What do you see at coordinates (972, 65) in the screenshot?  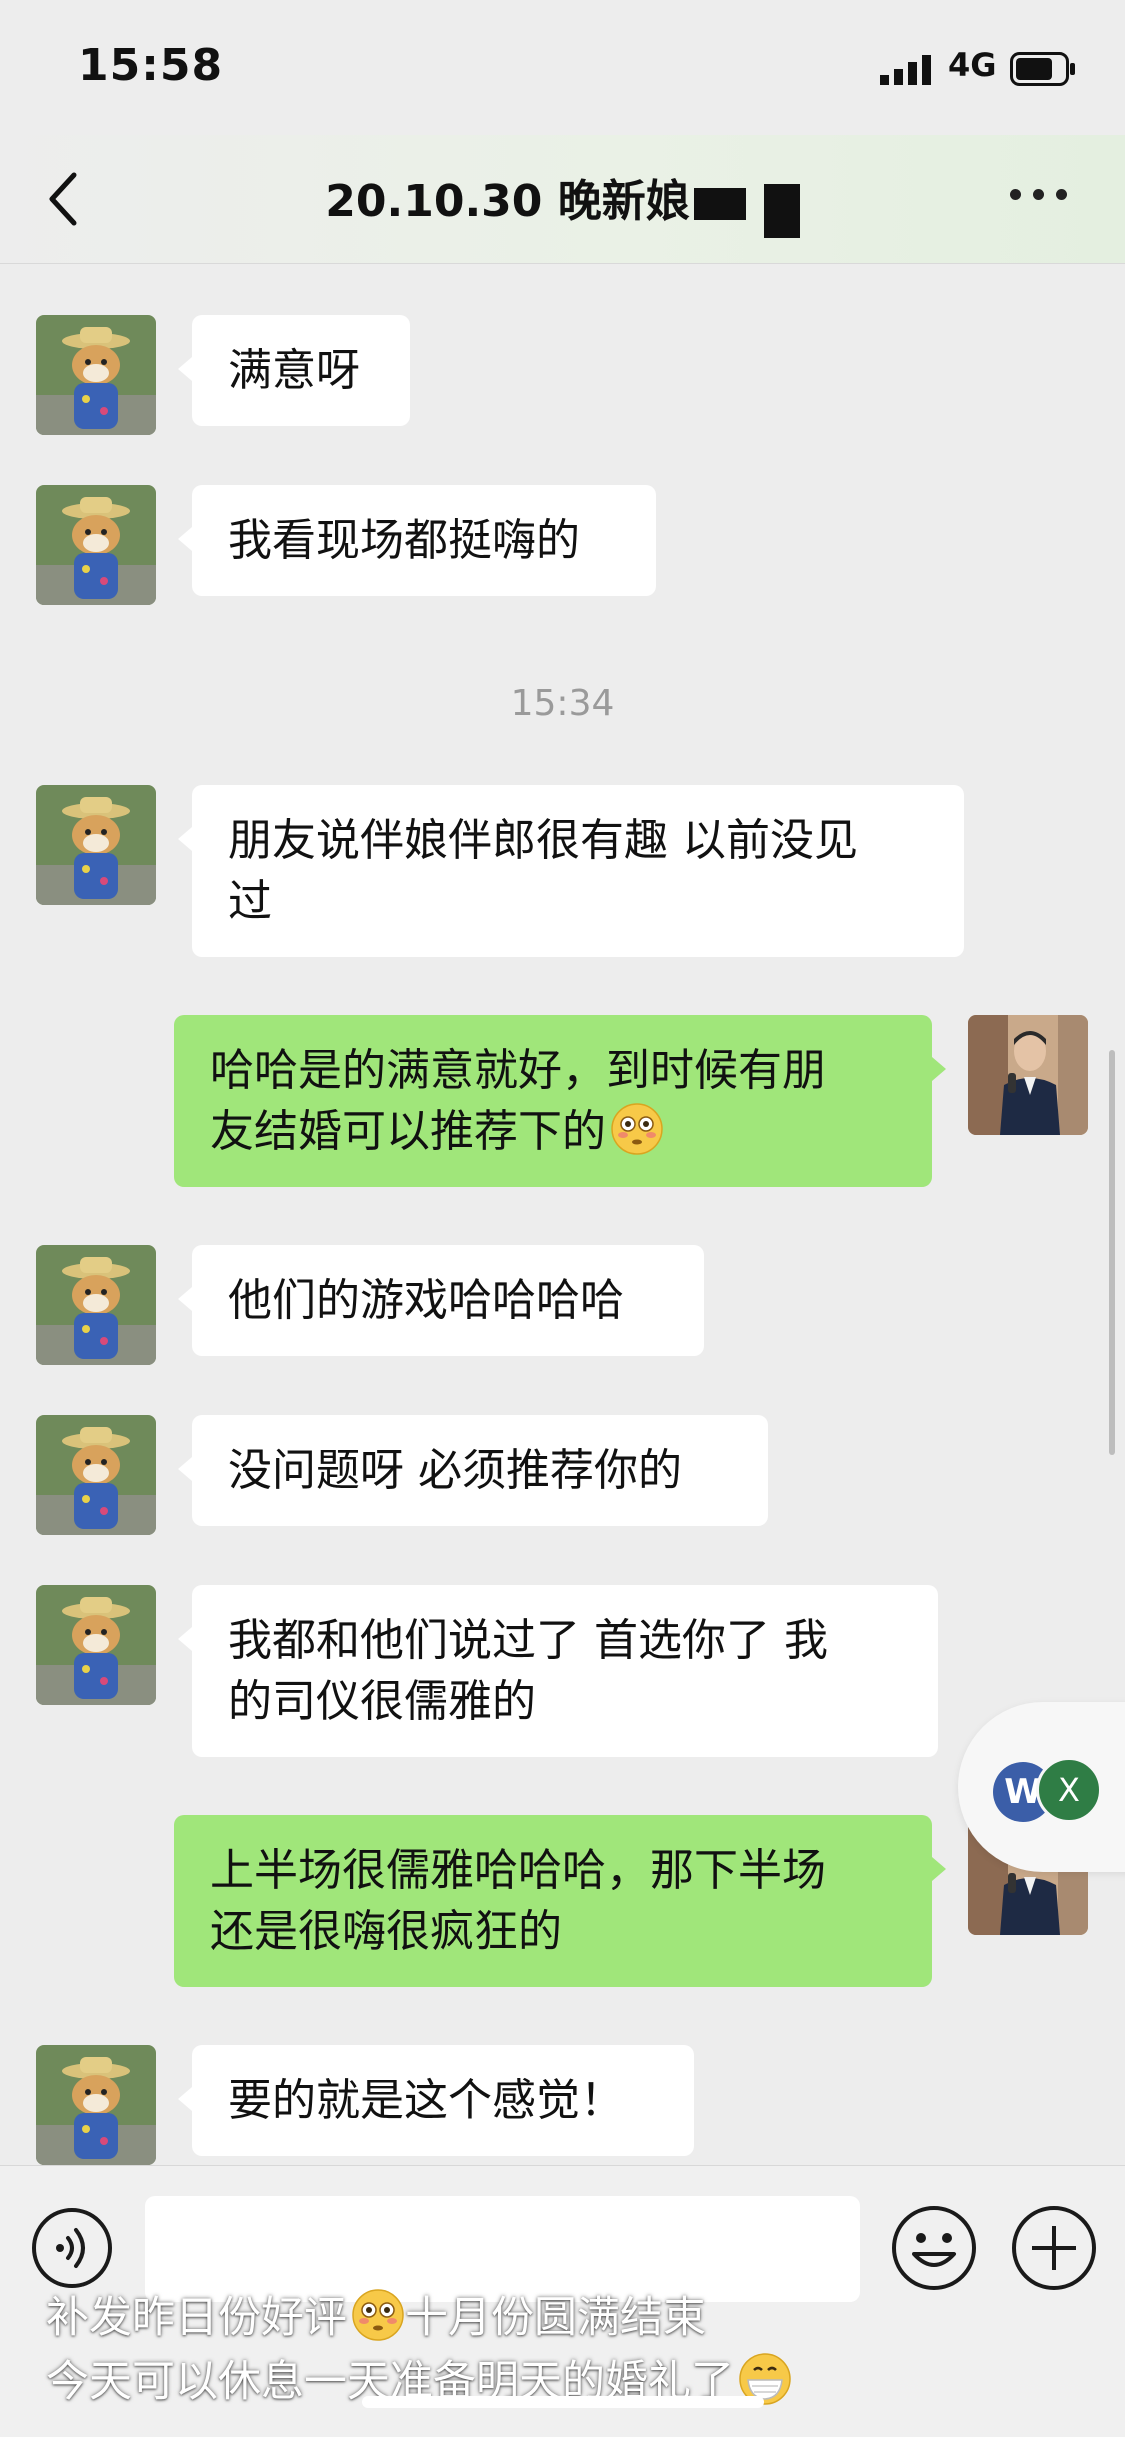 I see `network-type: 4G` at bounding box center [972, 65].